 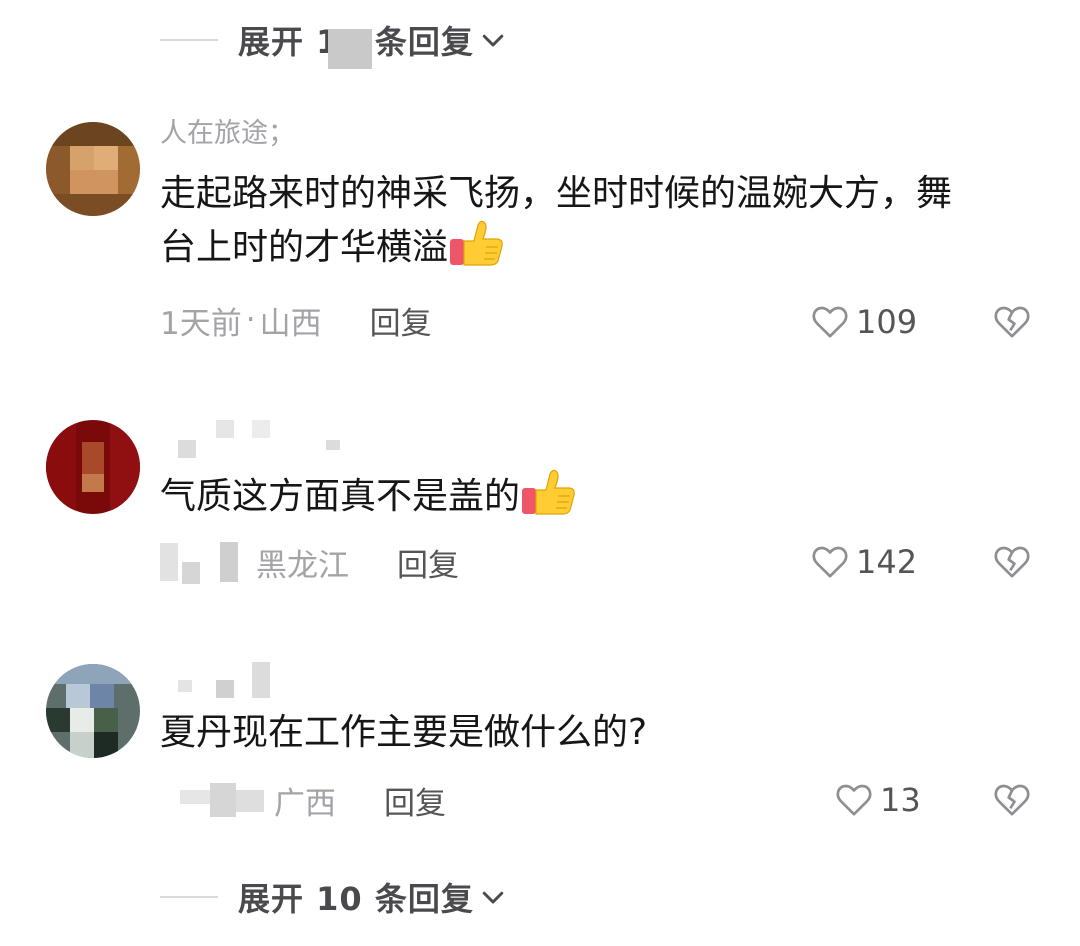 I want to click on comment-text: 夏丹现在工作主要是做什么的?, so click(x=570, y=733).